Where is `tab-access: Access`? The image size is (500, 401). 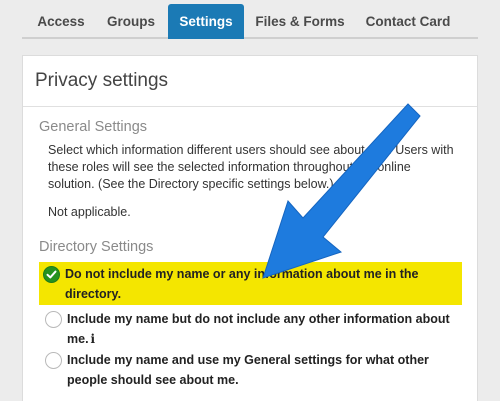
tab-access: Access is located at coordinates (61, 21).